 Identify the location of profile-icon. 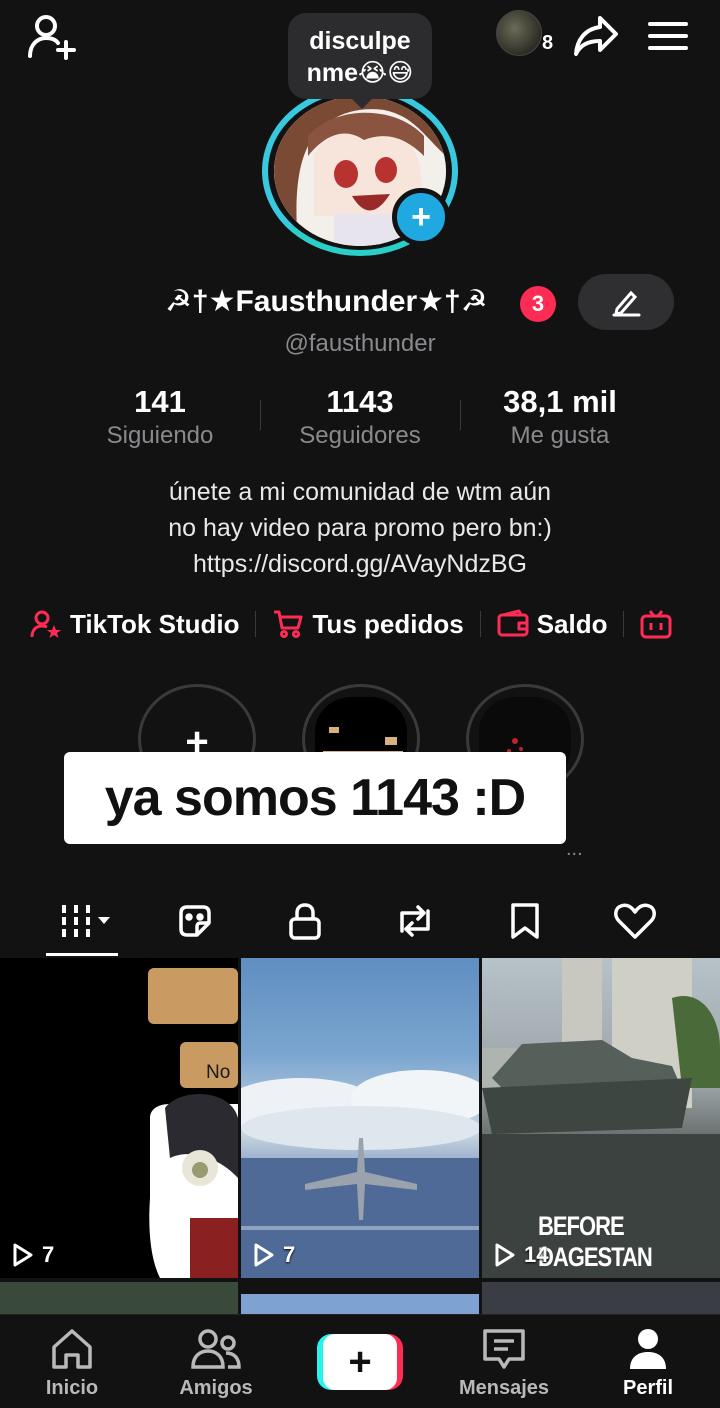
(648, 1349).